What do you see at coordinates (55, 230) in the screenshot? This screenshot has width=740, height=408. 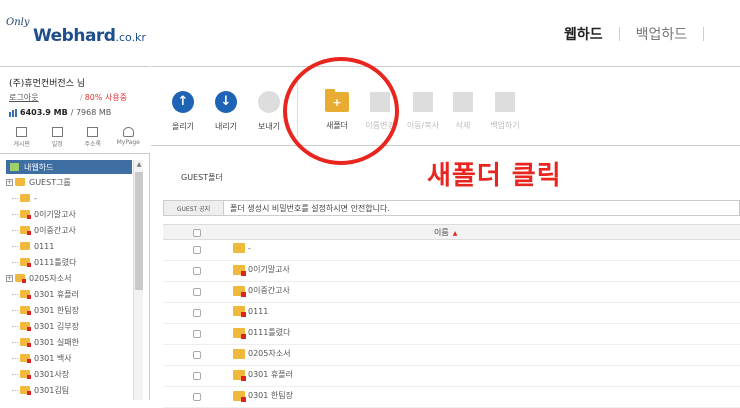 I see `tree-item-label: 0이중간고사` at bounding box center [55, 230].